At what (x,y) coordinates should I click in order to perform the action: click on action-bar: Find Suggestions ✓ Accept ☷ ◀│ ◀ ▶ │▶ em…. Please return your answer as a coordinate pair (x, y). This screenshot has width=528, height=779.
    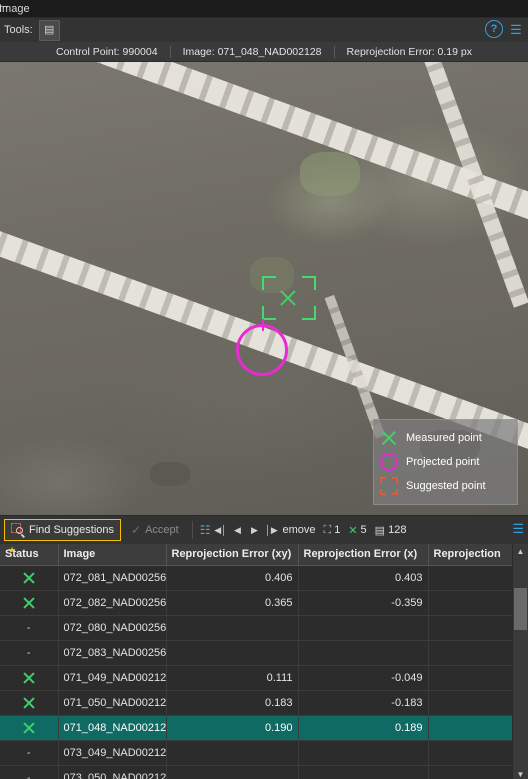
    Looking at the image, I should click on (264, 529).